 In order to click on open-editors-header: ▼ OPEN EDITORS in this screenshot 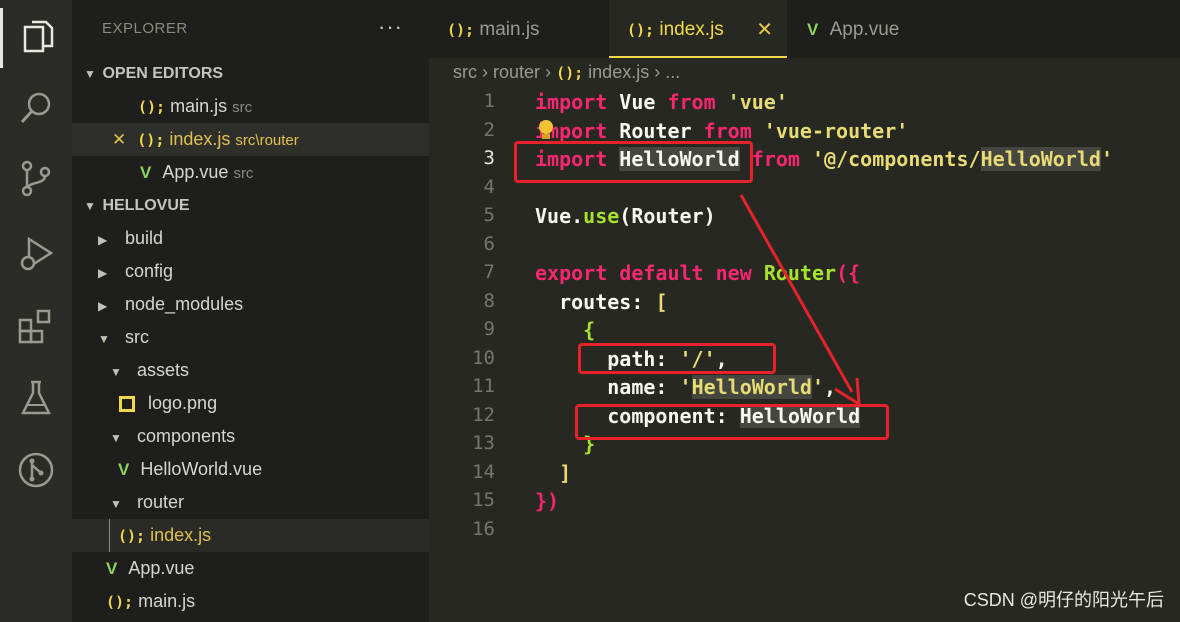, I will do `click(250, 73)`.